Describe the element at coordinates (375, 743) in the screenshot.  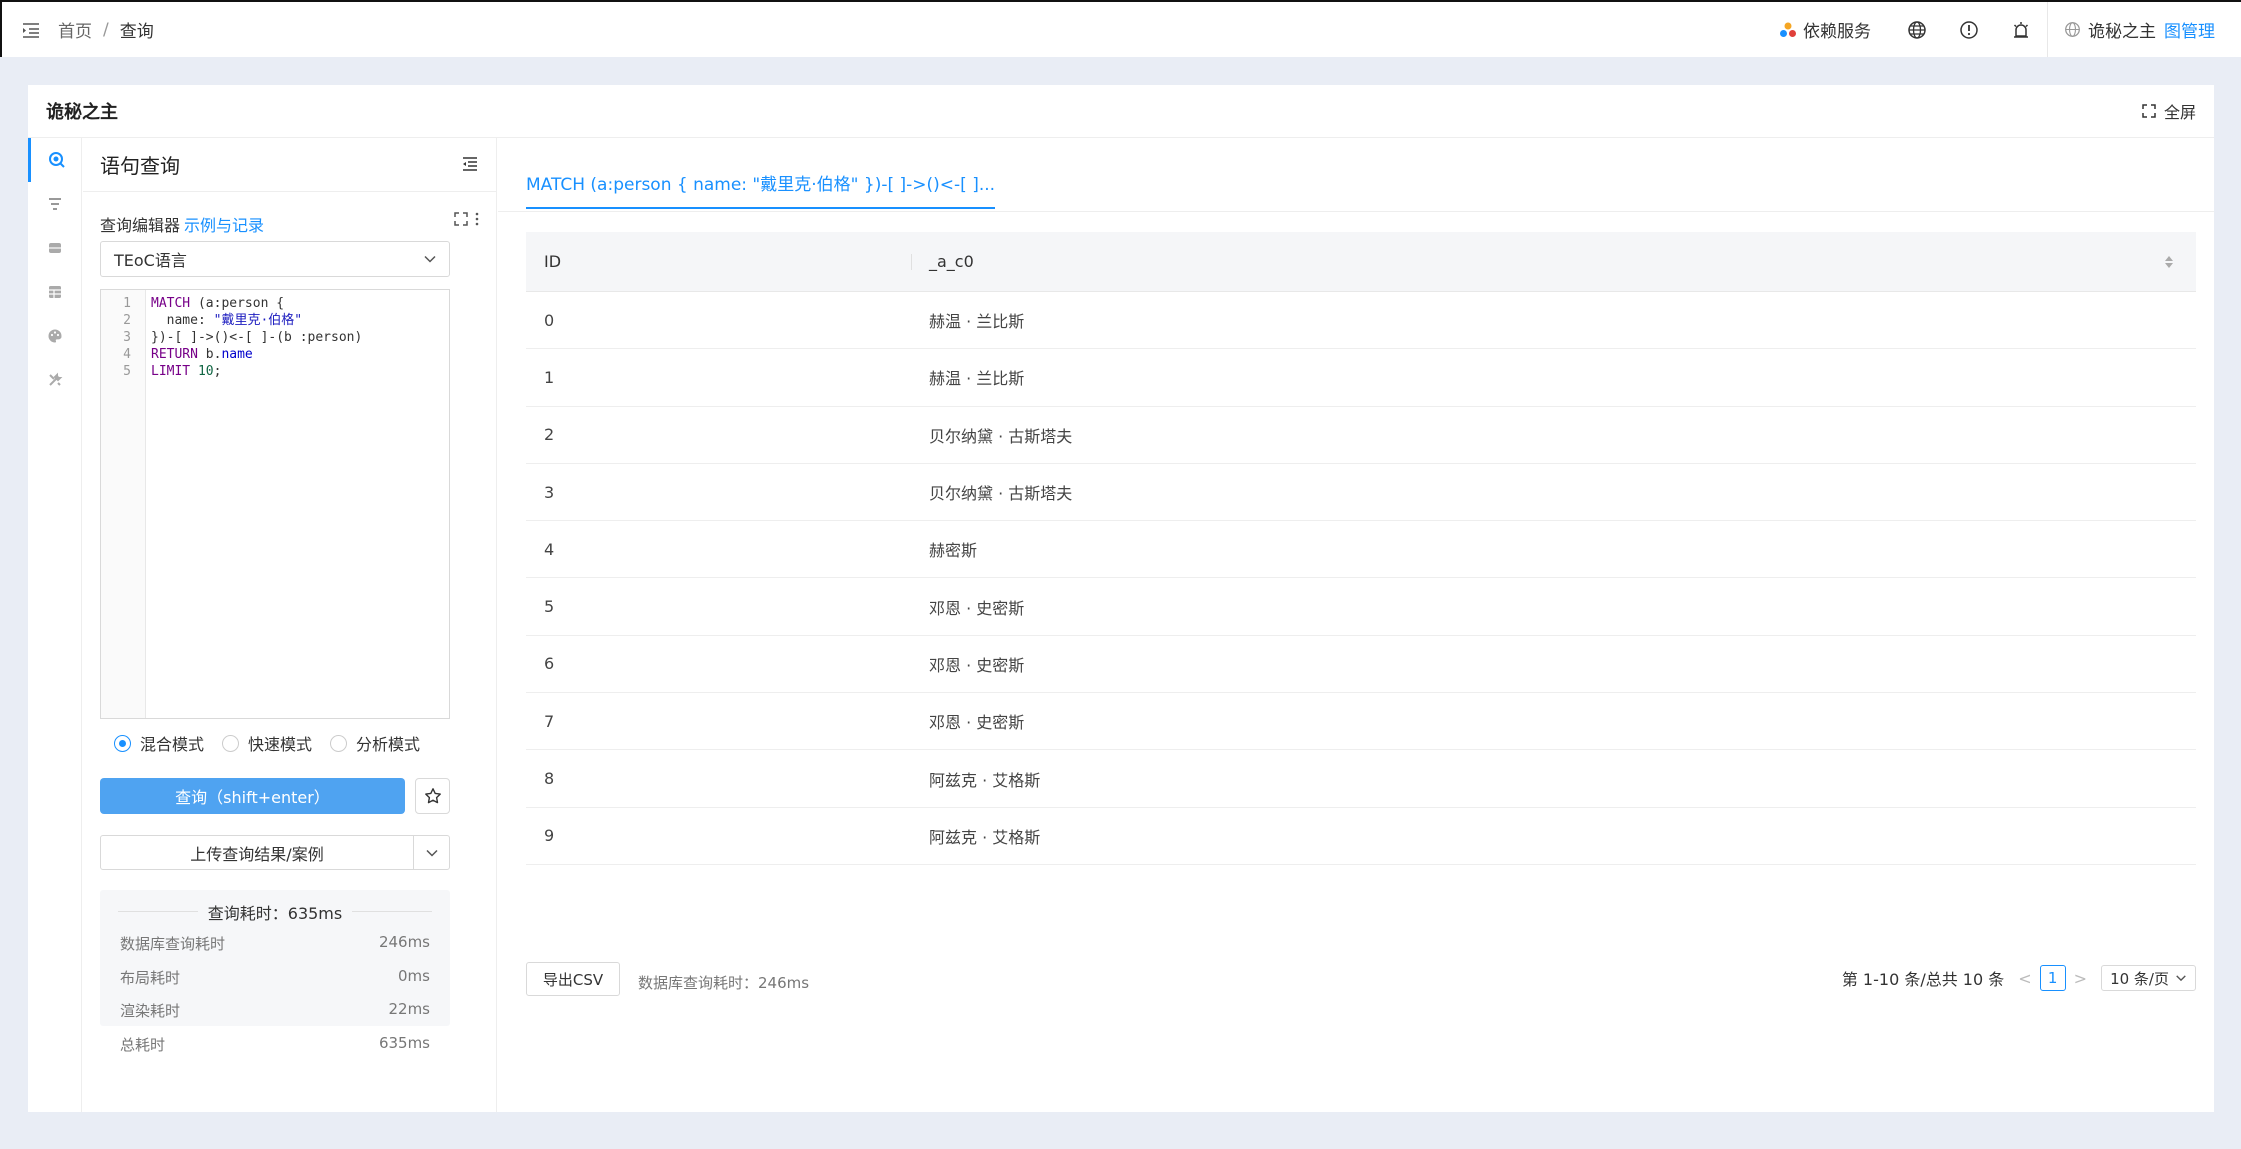
I see `mode-radio-analysis: 分析模式` at that location.